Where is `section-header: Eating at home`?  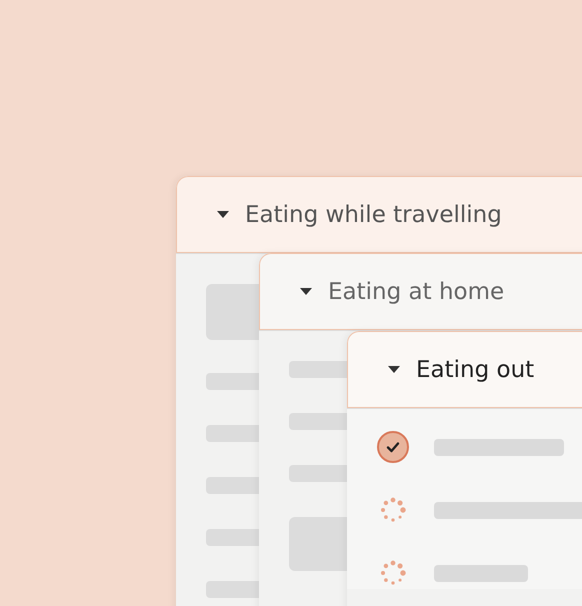 section-header: Eating at home is located at coordinates (420, 291).